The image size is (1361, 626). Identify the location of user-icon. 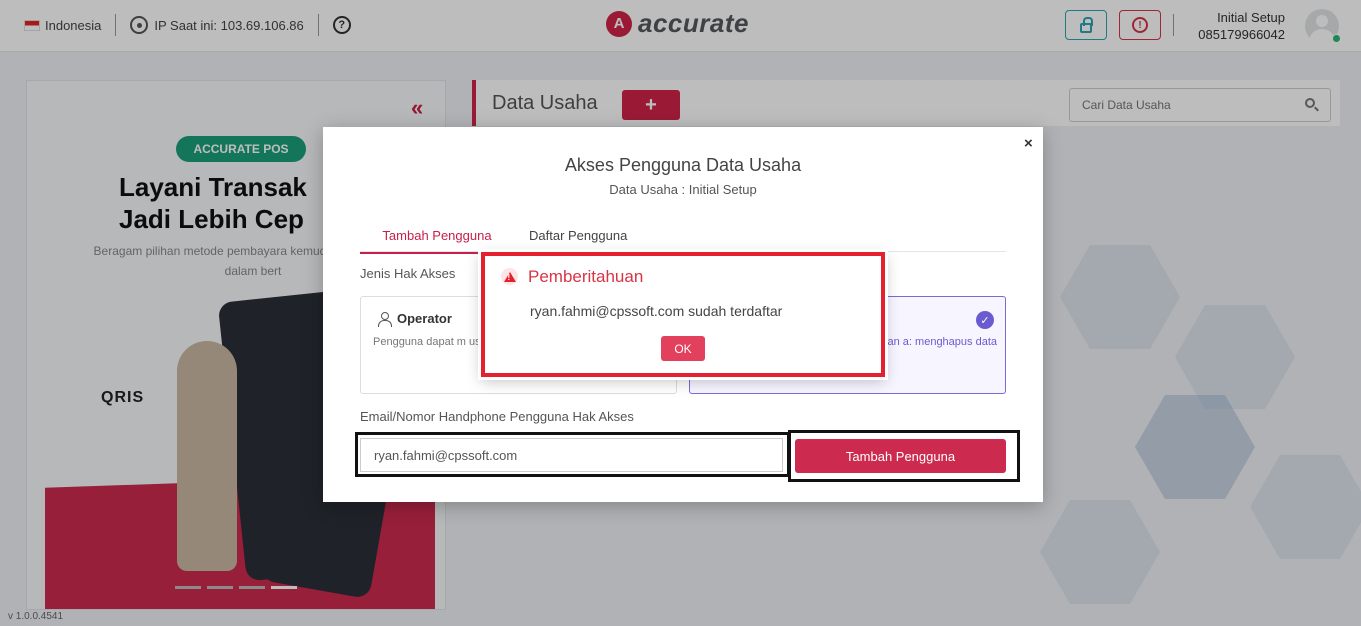
(384, 319).